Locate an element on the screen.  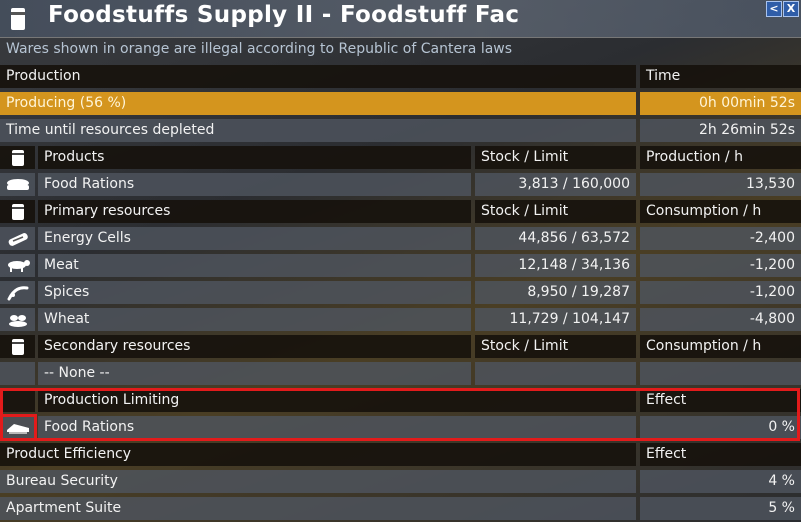
limiting-effect-header: Effect is located at coordinates (720, 400).